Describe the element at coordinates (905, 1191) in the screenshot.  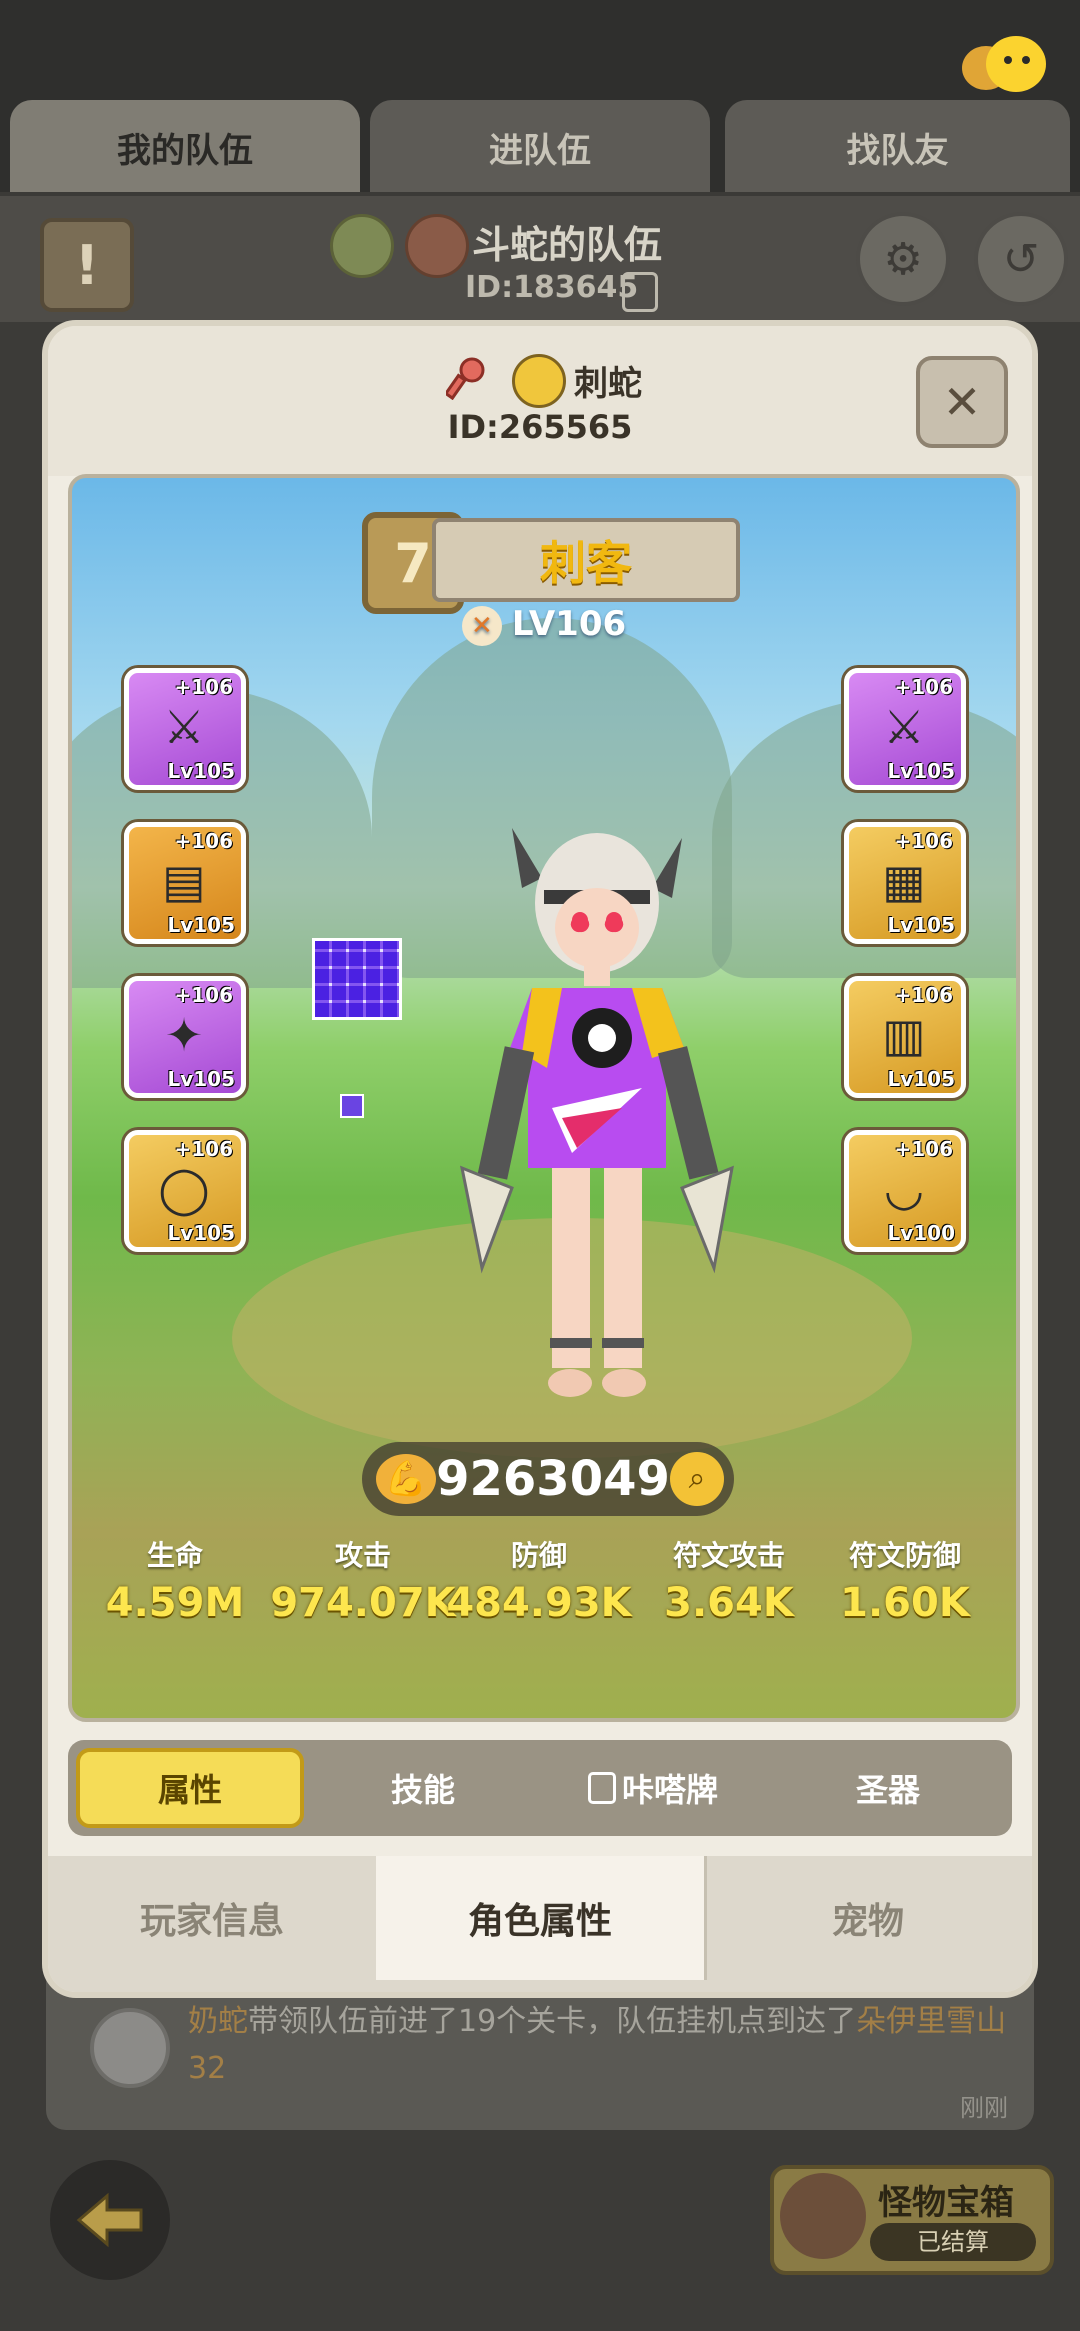
I see `equip-slot-right-4: ◡ +106 Lv100` at that location.